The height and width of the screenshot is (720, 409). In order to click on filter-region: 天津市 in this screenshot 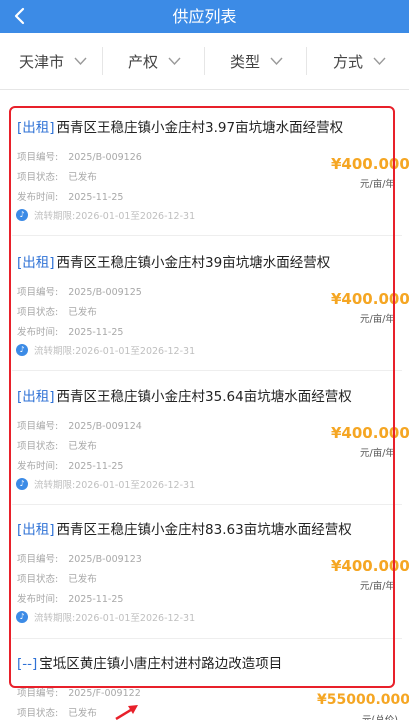, I will do `click(53, 61)`.